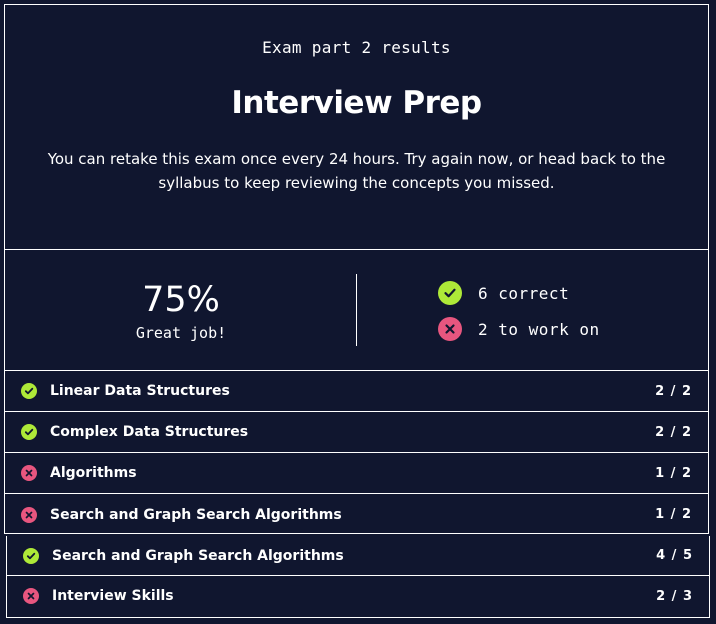 Image resolution: width=716 pixels, height=624 pixels. Describe the element at coordinates (93, 473) in the screenshot. I see `topic-name: Algorithms` at that location.